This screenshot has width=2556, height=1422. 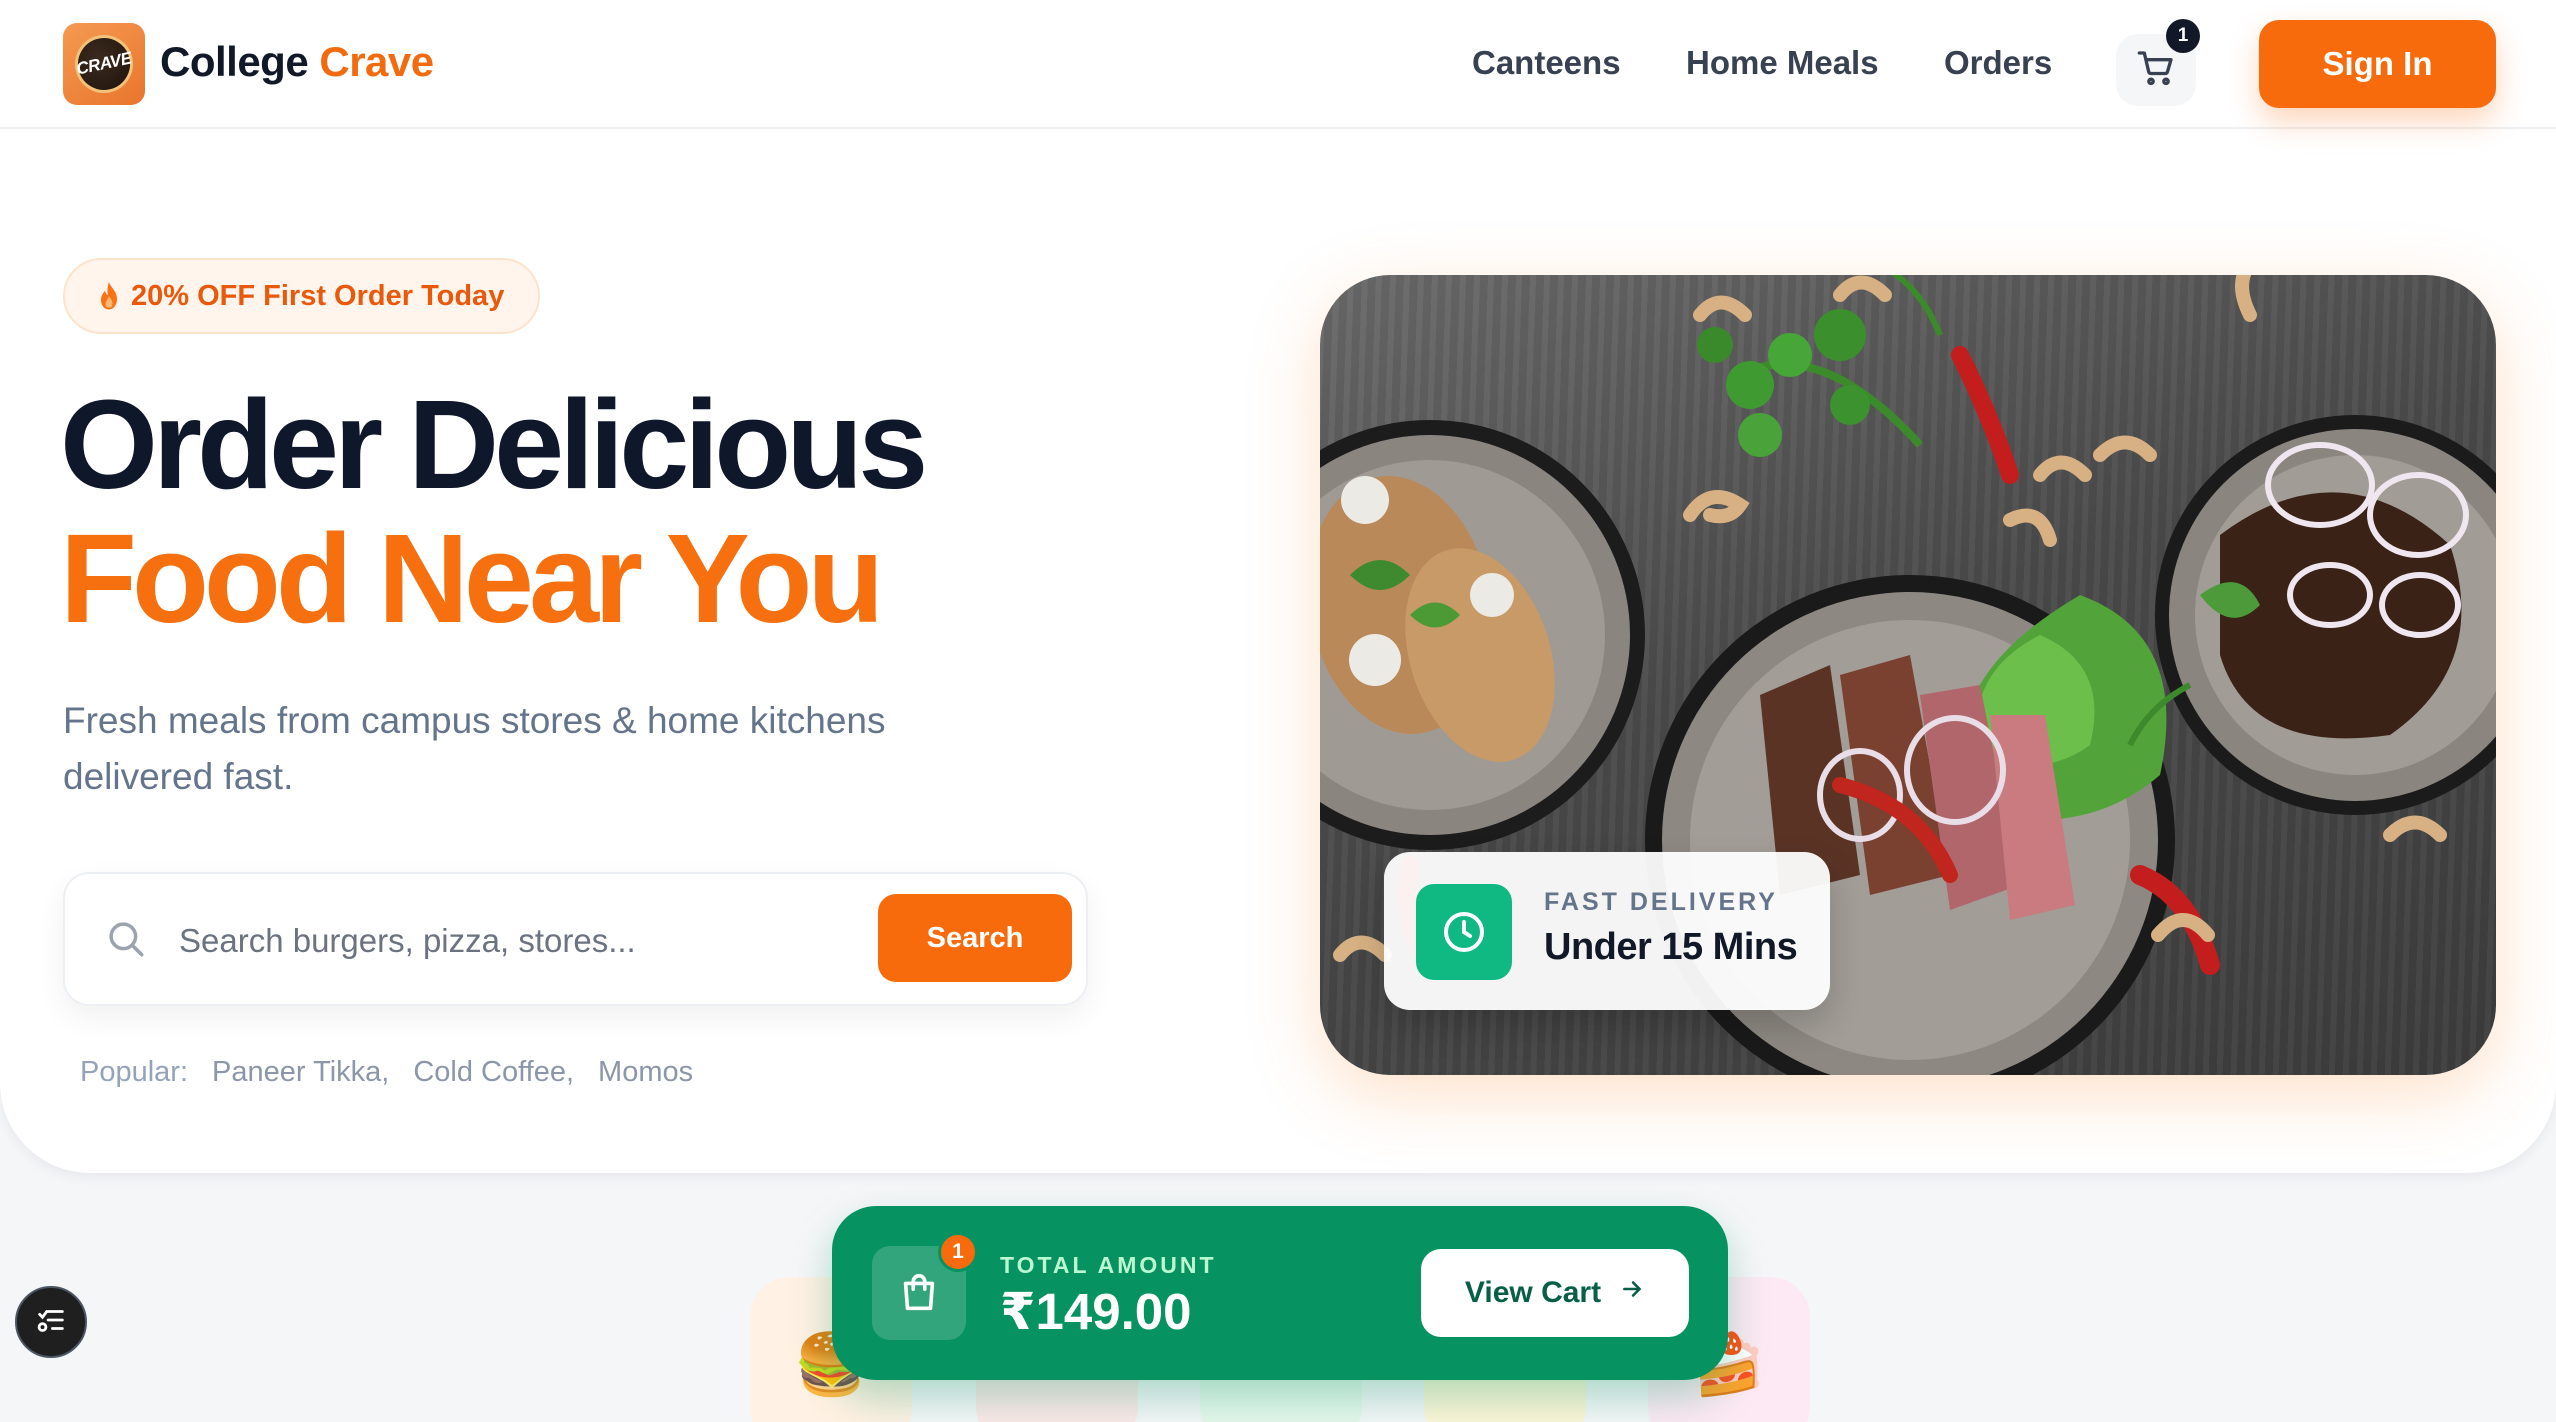 What do you see at coordinates (1782, 63) in the screenshot?
I see `nav-link-home-meals: Home Meals` at bounding box center [1782, 63].